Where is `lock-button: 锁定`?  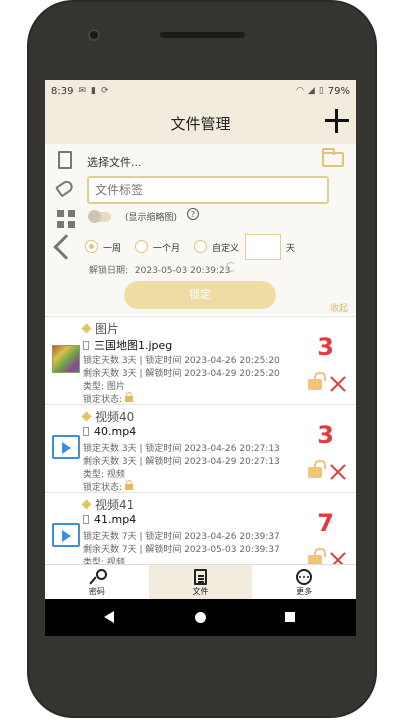 lock-button: 锁定 is located at coordinates (200, 295).